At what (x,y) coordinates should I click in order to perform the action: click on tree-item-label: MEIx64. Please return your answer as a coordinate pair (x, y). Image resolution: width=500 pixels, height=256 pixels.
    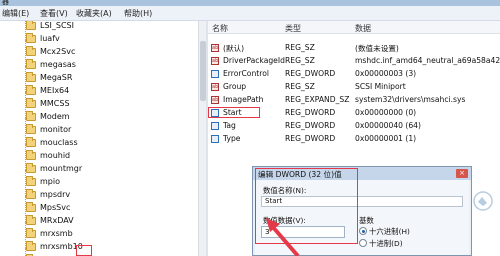
    Looking at the image, I should click on (55, 90).